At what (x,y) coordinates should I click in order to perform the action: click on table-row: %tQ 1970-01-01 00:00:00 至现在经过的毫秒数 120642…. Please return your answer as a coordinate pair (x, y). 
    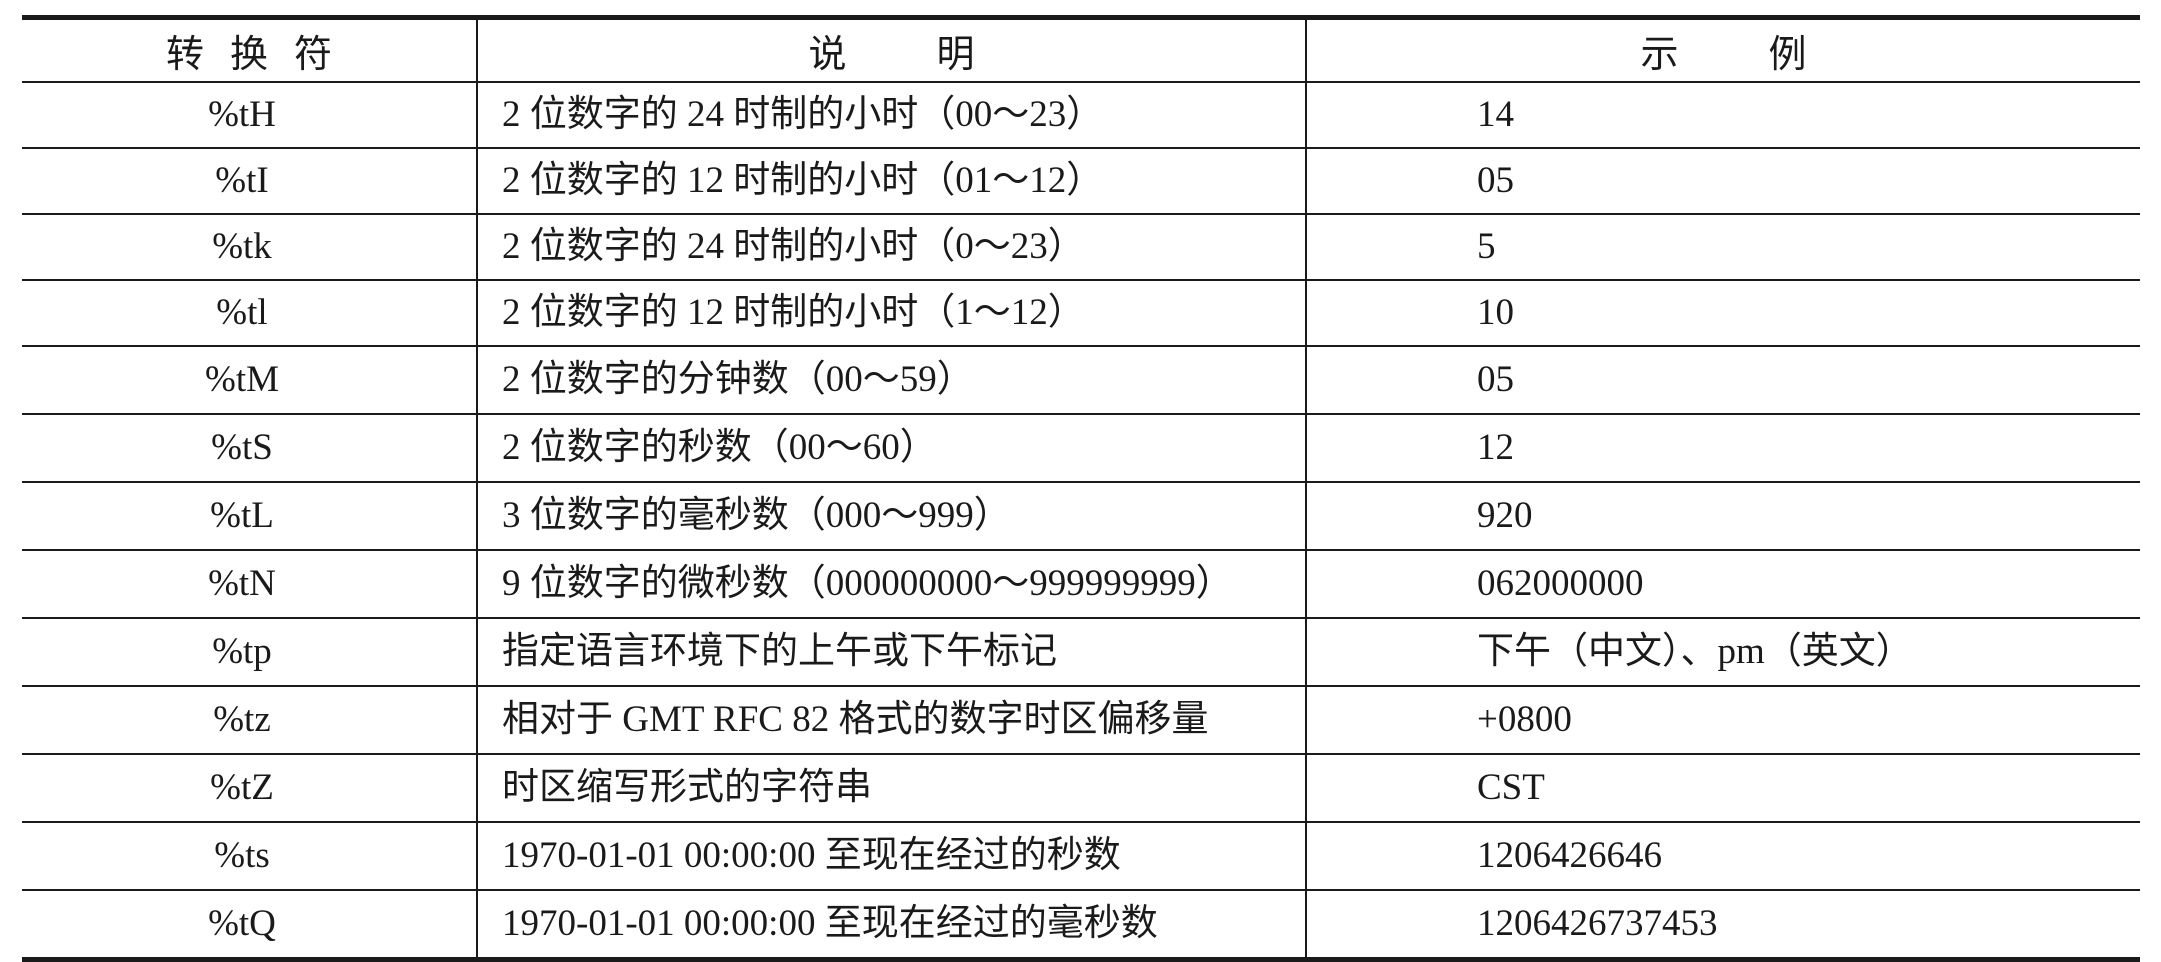
    Looking at the image, I should click on (1081, 925).